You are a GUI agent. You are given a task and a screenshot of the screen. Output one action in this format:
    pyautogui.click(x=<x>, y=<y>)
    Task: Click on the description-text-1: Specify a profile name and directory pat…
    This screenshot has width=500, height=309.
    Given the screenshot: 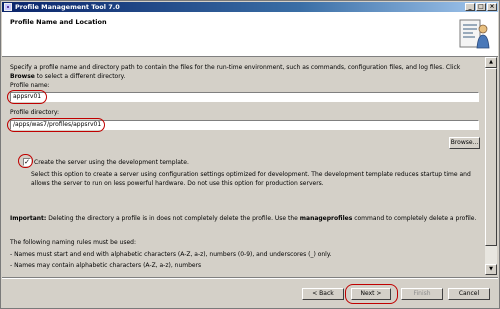 What is the action you would take?
    pyautogui.click(x=235, y=67)
    